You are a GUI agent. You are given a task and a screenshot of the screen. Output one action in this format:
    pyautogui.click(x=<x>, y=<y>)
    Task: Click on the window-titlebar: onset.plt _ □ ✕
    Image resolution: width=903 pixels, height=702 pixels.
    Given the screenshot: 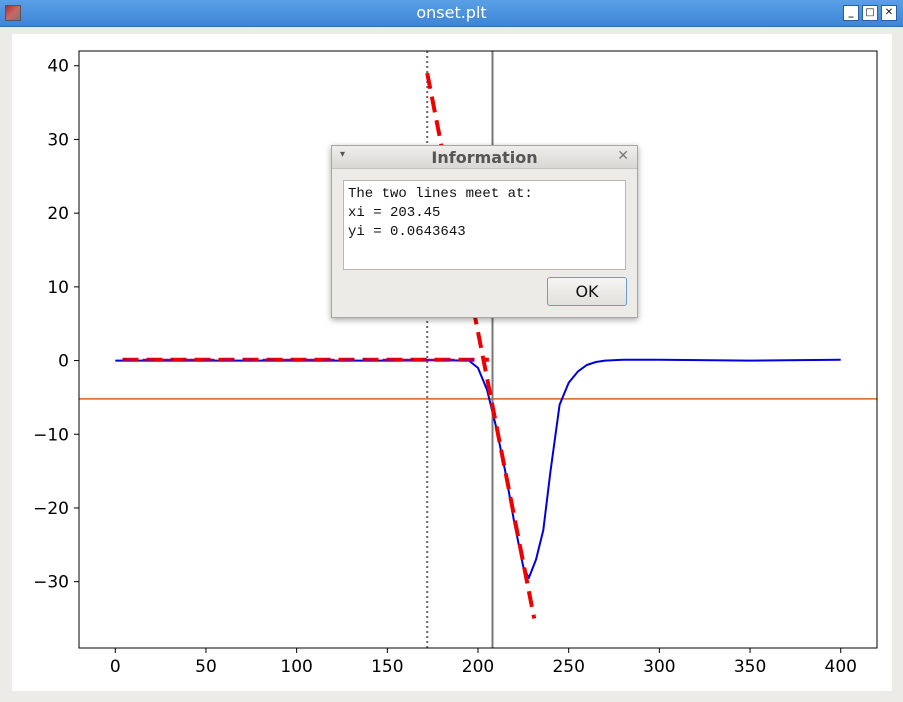 What is the action you would take?
    pyautogui.click(x=451, y=13)
    